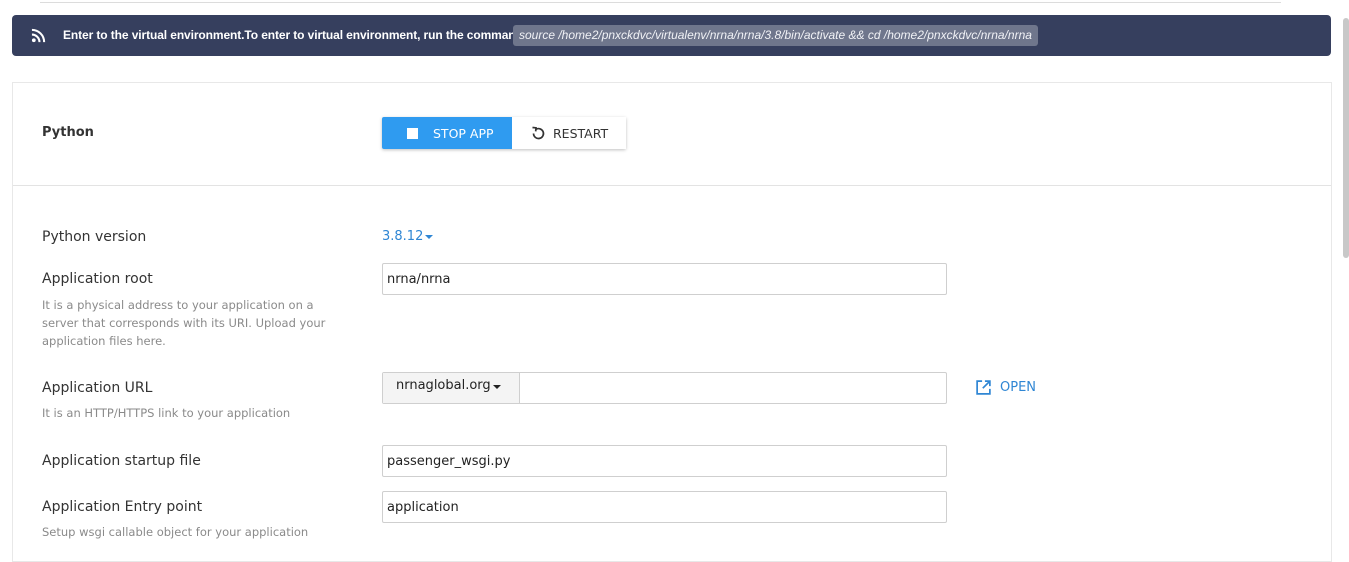 The height and width of the screenshot is (562, 1349). Describe the element at coordinates (38, 35) in the screenshot. I see `rss-icon` at that location.